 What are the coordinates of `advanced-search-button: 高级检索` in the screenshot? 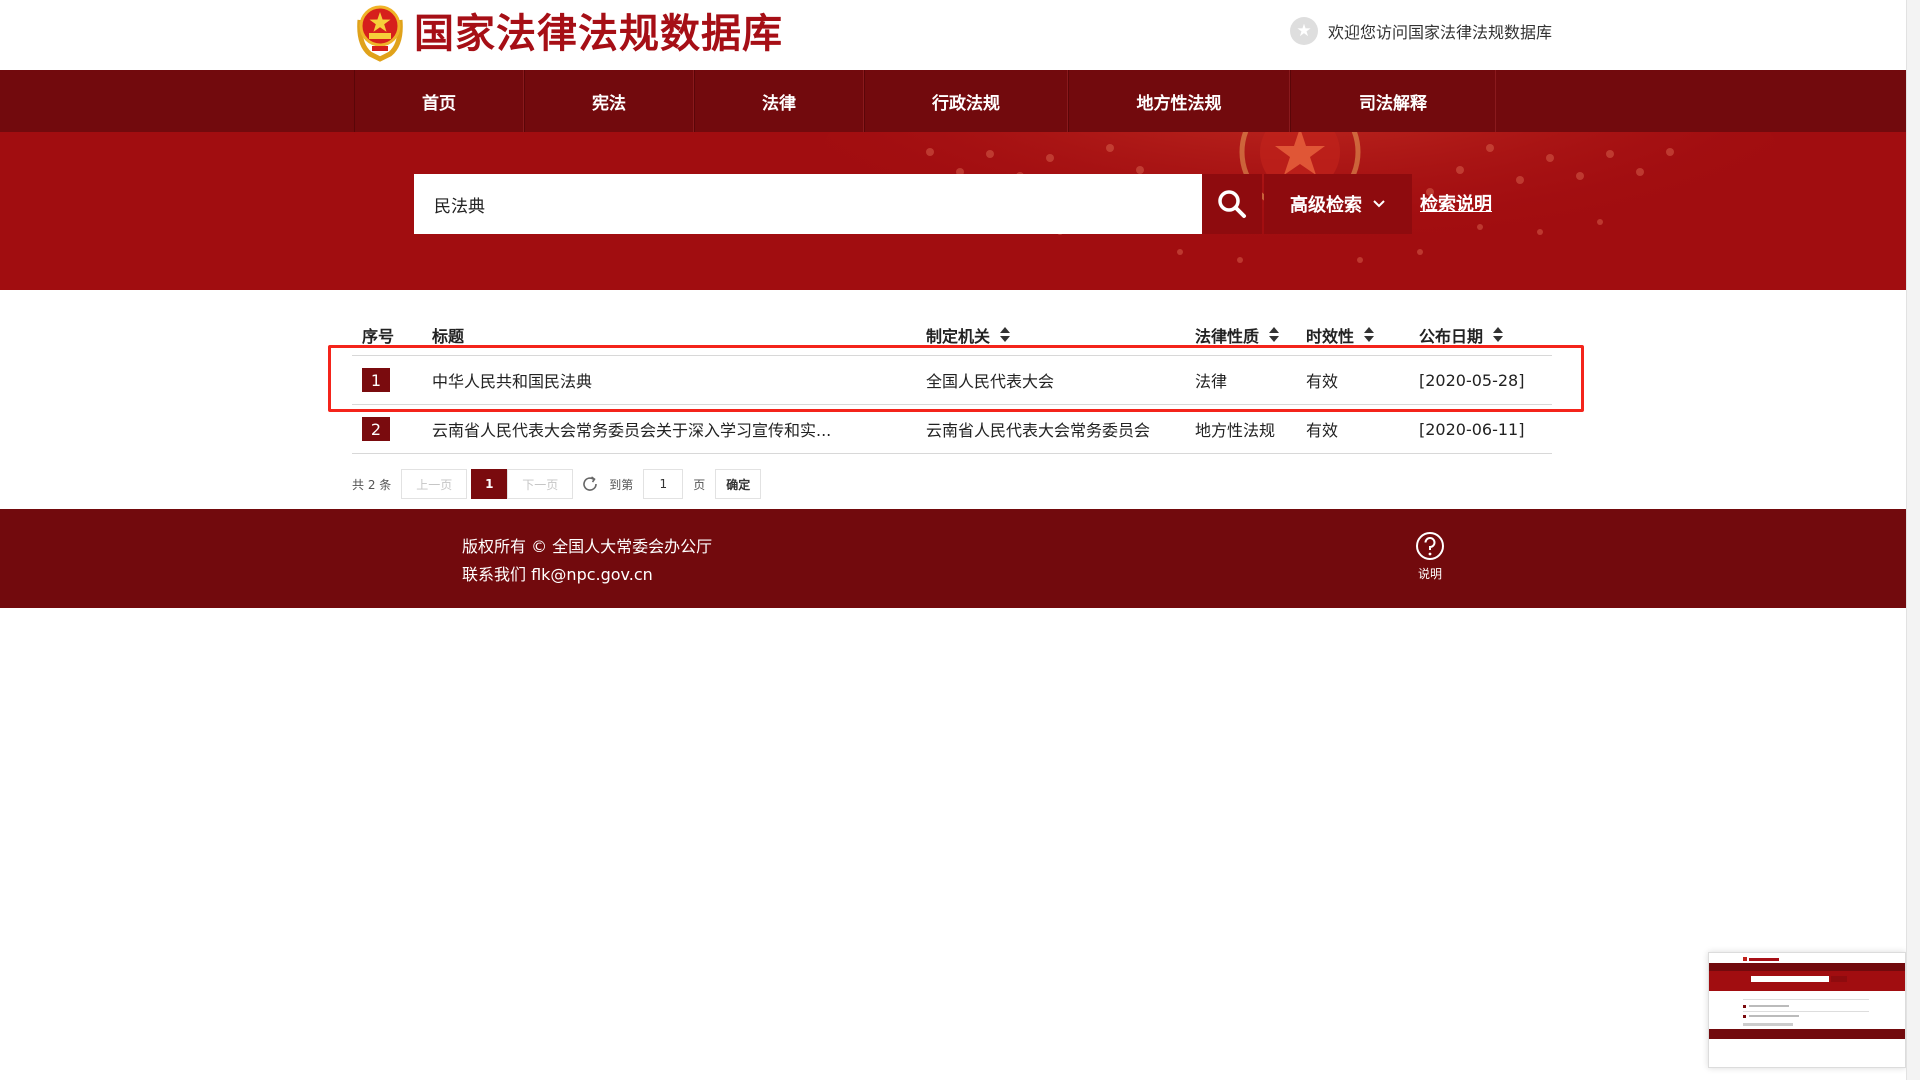 It's located at (1338, 204).